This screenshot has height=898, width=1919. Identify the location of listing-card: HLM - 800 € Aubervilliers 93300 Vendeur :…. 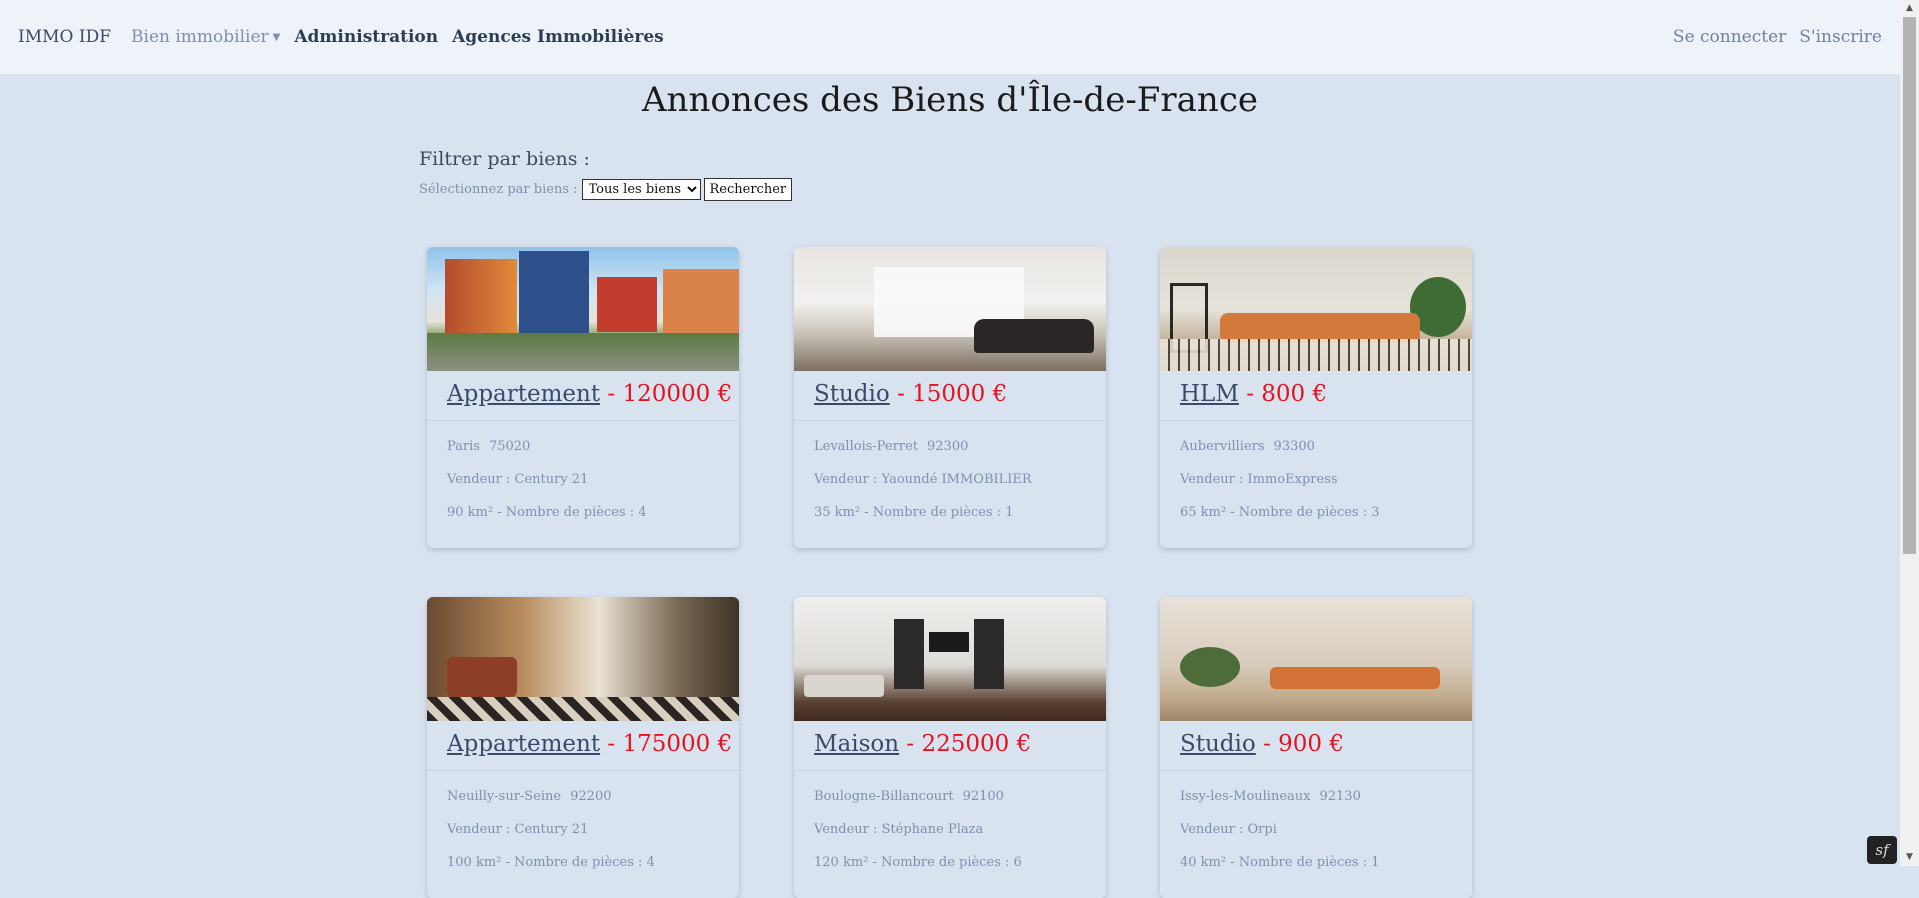
(1316, 397).